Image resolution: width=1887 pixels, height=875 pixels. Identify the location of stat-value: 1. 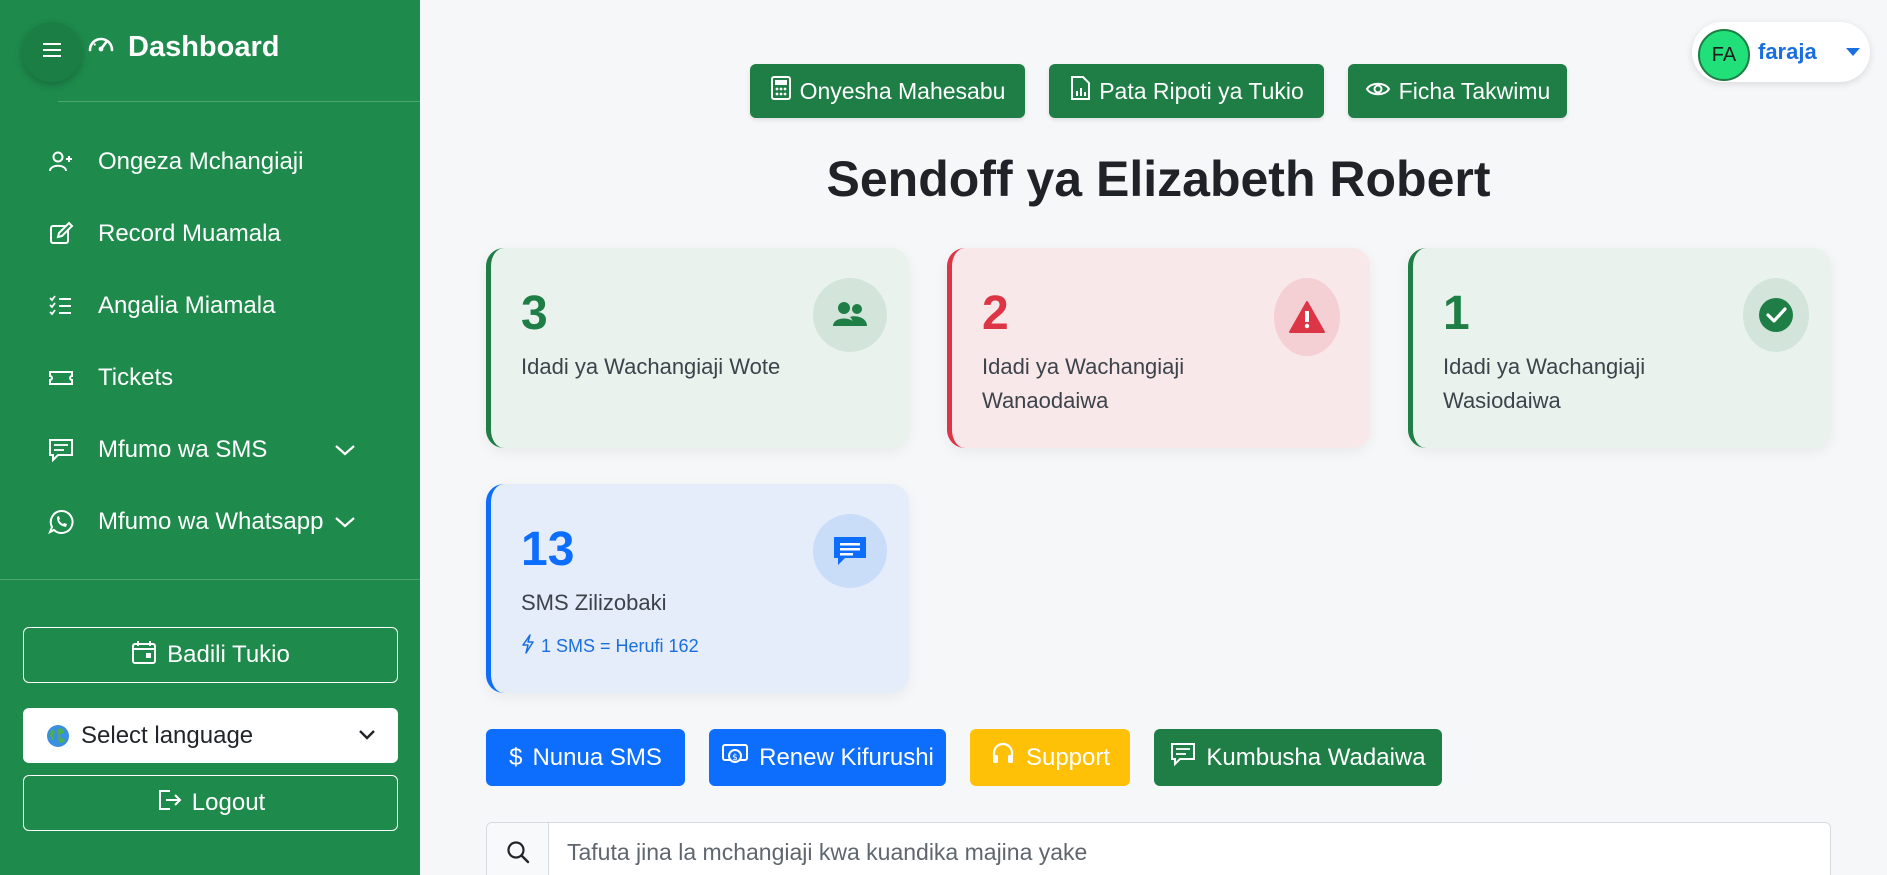
(1456, 313).